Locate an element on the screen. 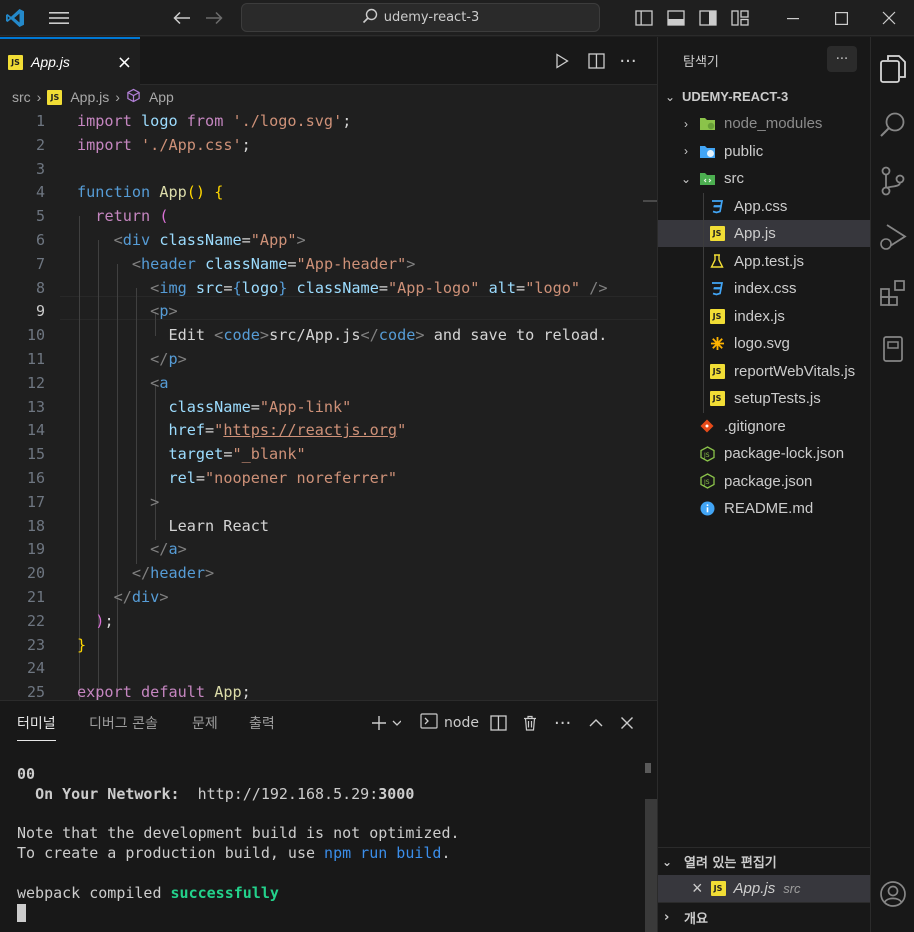 The height and width of the screenshot is (932, 914). search-icon is located at coordinates (892, 125).